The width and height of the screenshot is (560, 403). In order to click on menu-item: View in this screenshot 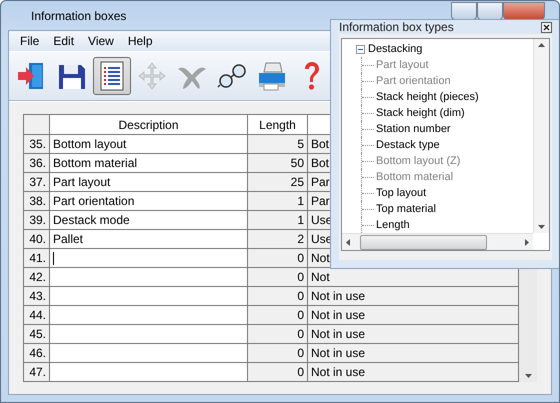, I will do `click(101, 41)`.